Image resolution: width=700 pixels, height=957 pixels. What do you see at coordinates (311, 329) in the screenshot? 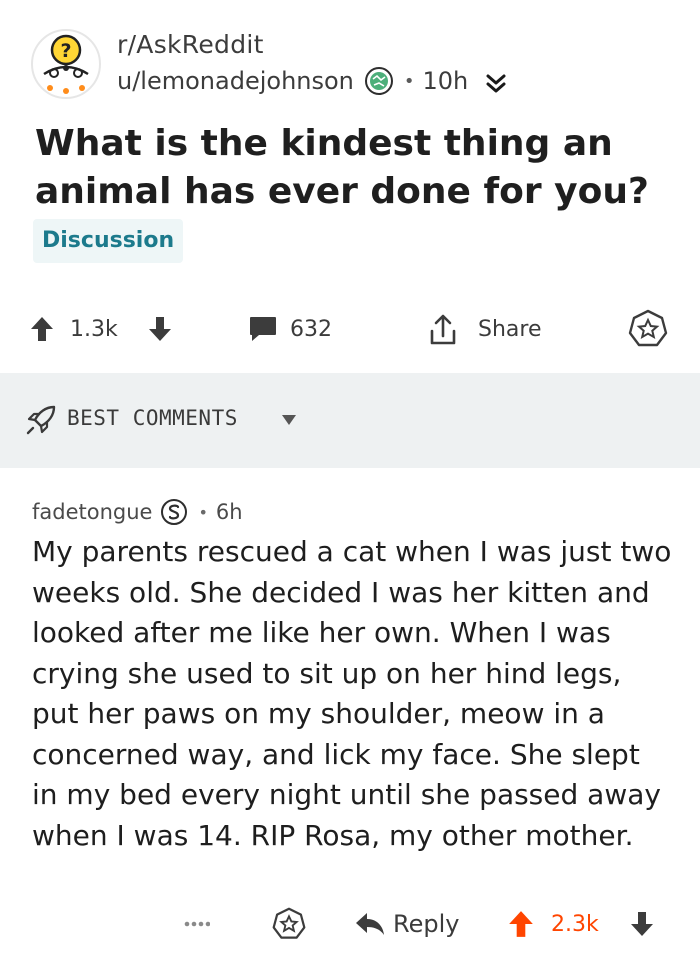
I see `comment-count: 632` at bounding box center [311, 329].